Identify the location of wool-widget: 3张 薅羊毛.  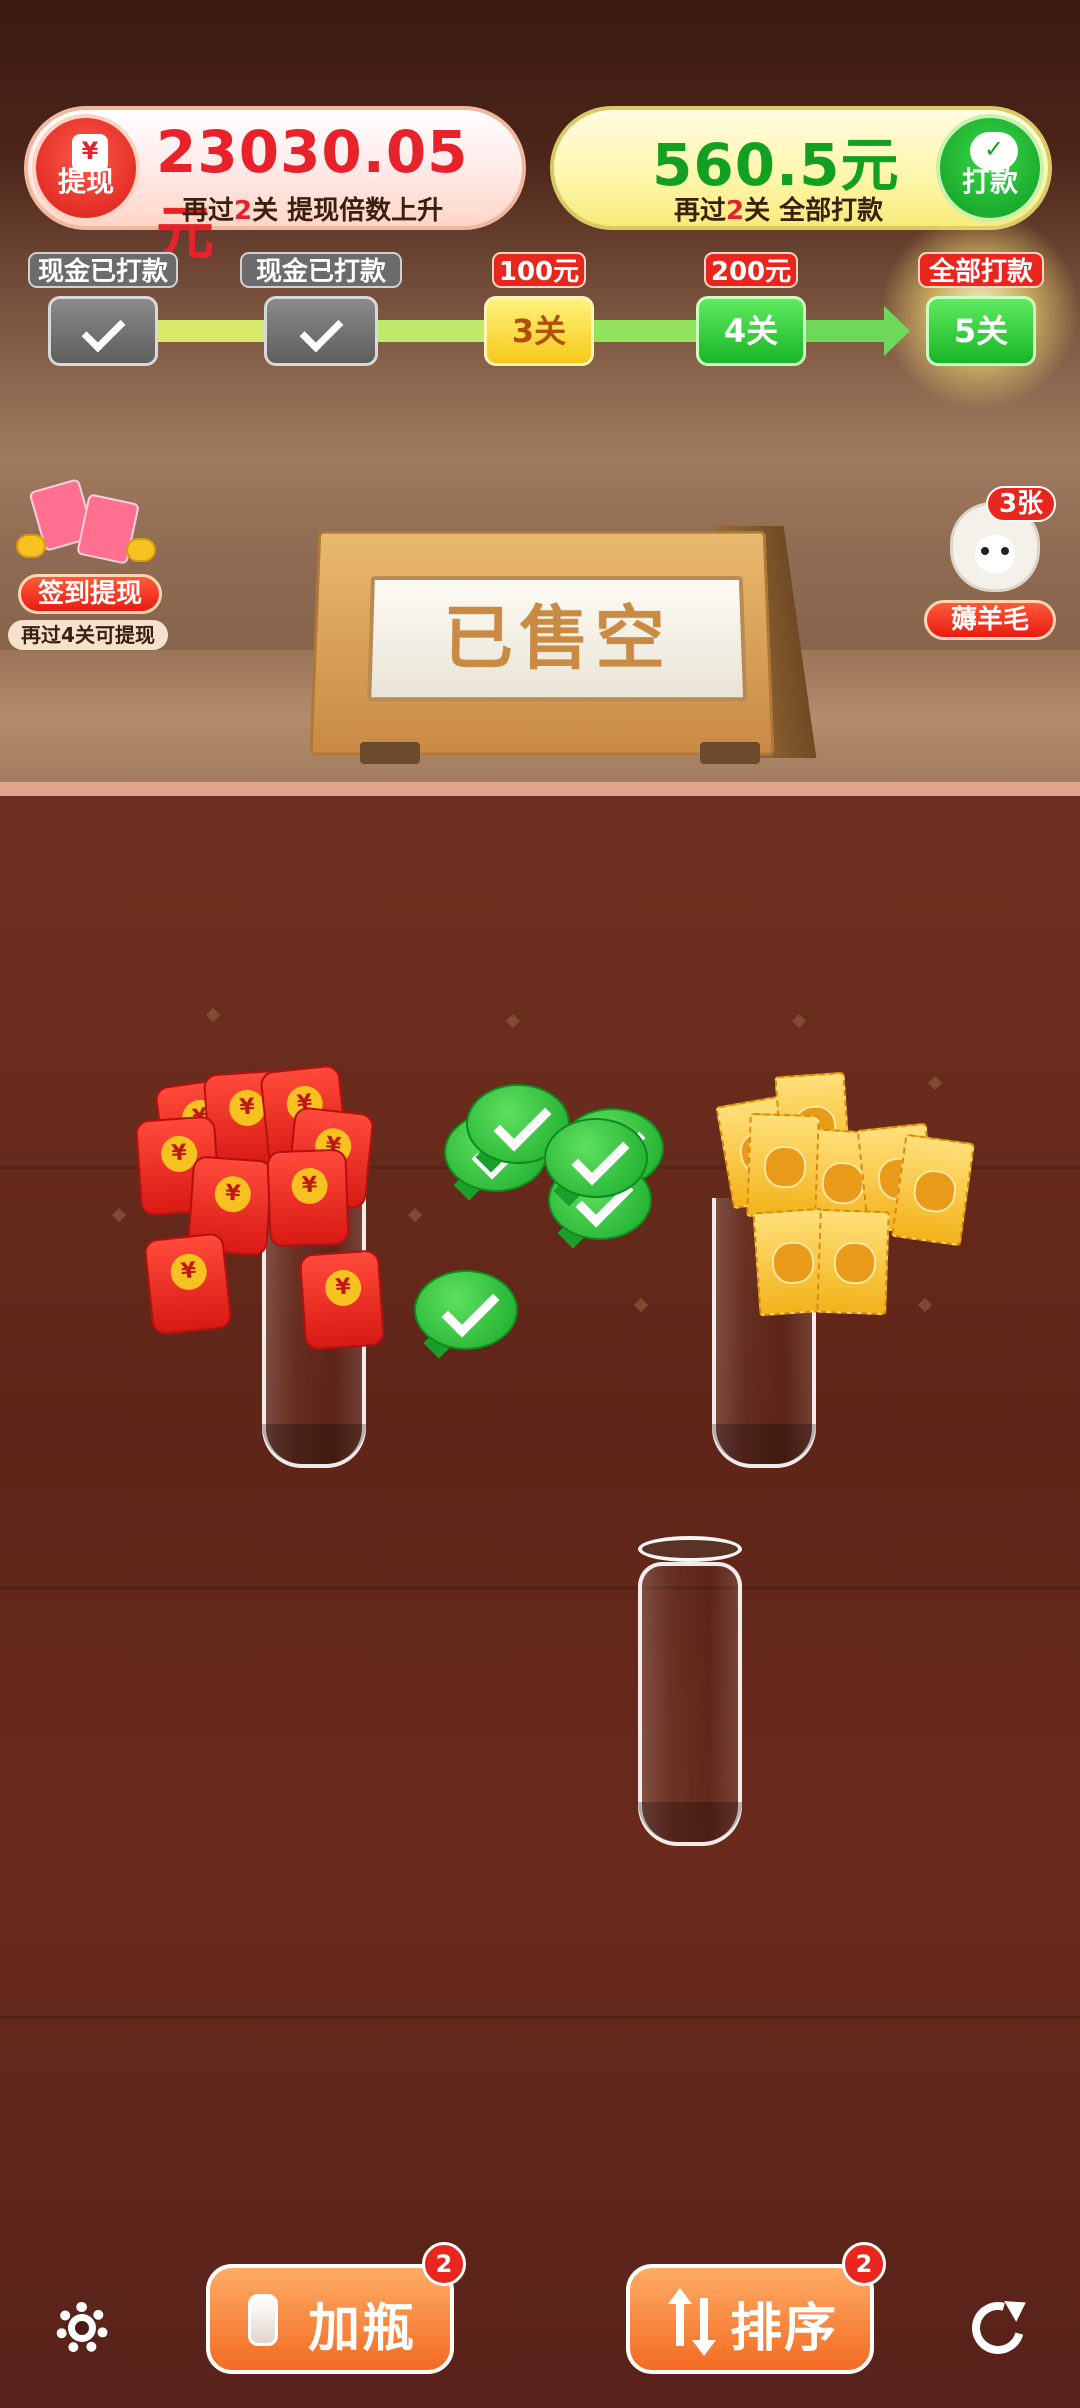
(995, 566).